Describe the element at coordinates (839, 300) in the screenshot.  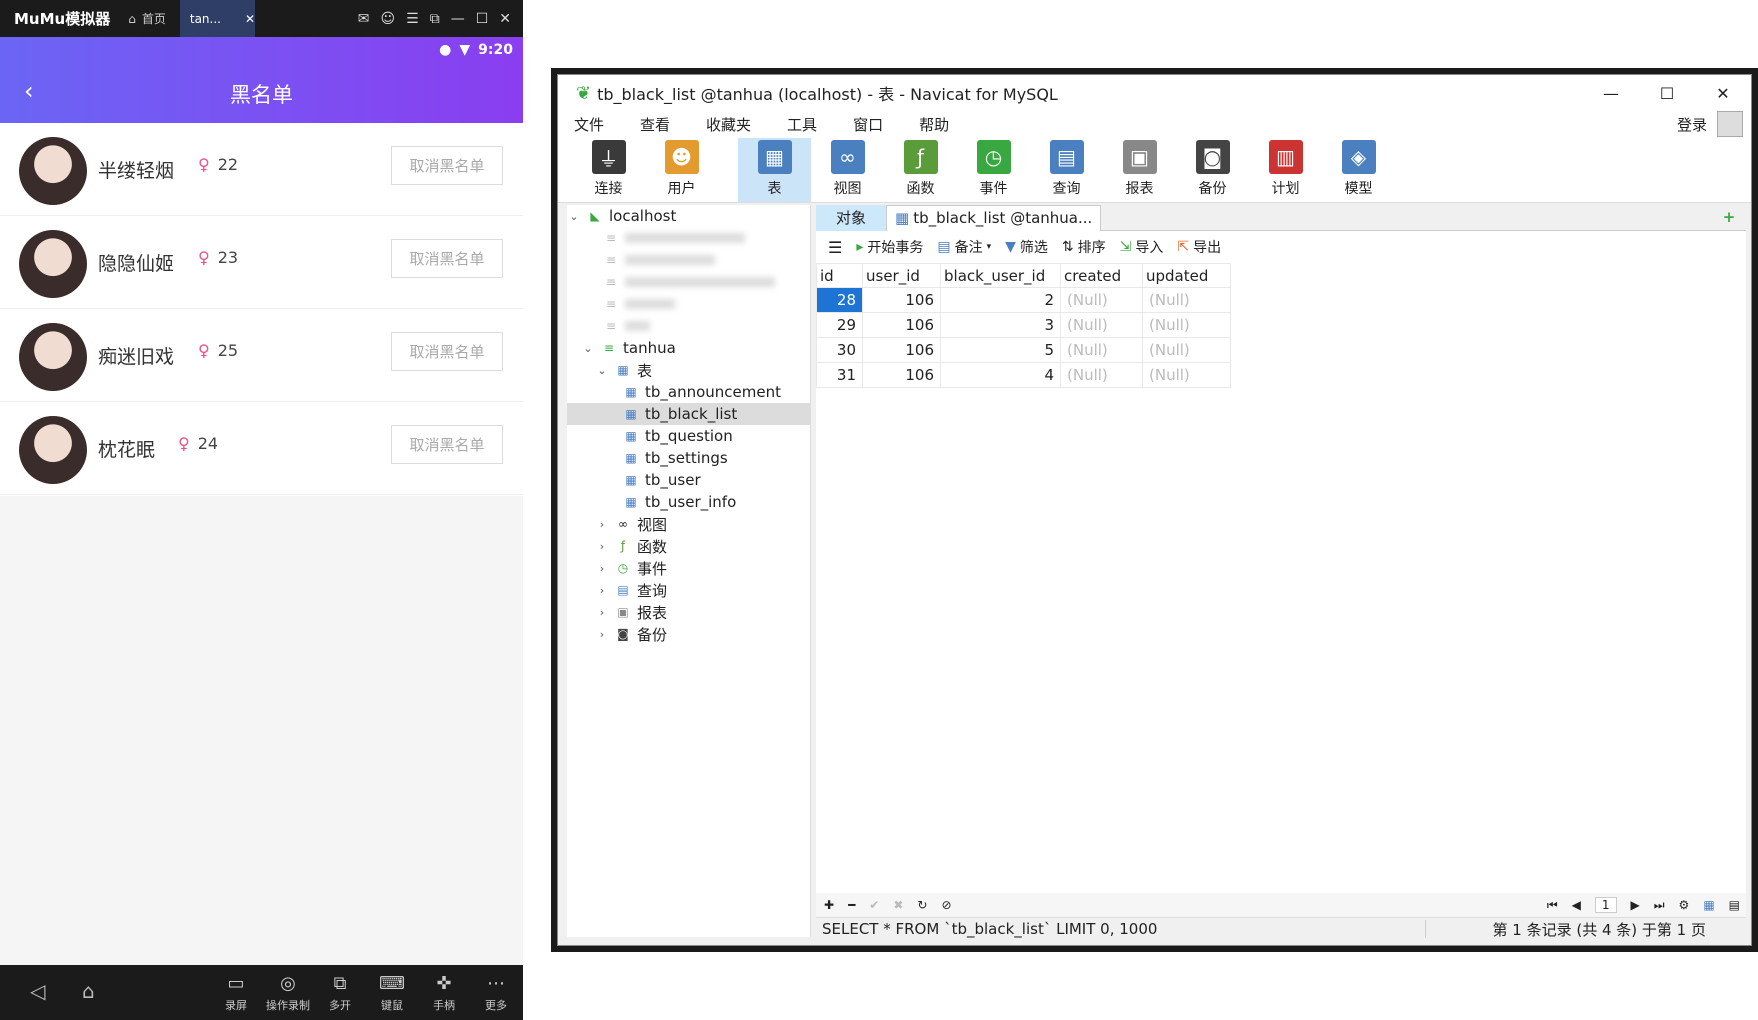
I see `cell: 28` at that location.